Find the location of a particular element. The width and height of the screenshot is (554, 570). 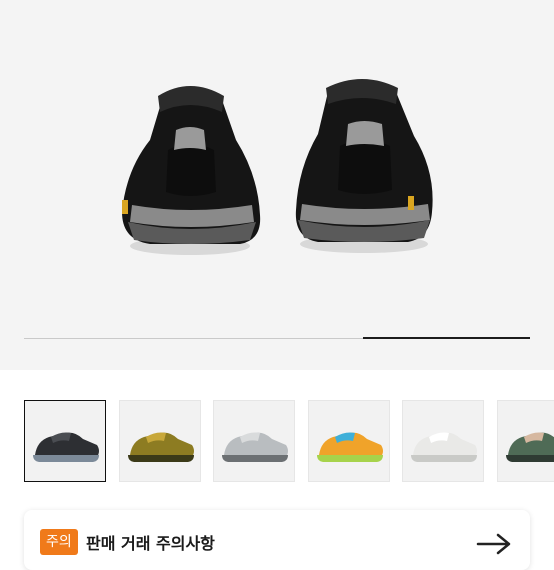

multicolor-shoe-thumbnail is located at coordinates (349, 441).